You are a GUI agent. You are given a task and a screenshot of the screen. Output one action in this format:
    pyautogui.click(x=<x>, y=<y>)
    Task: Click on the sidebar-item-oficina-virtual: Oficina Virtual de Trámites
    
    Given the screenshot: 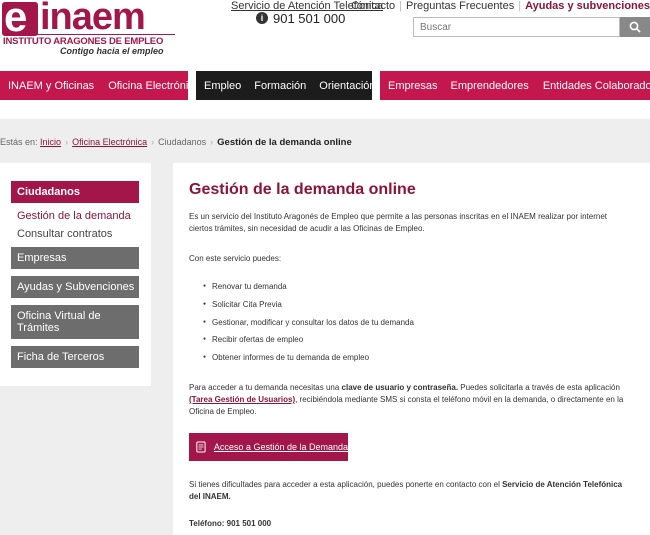 What is the action you would take?
    pyautogui.click(x=75, y=322)
    